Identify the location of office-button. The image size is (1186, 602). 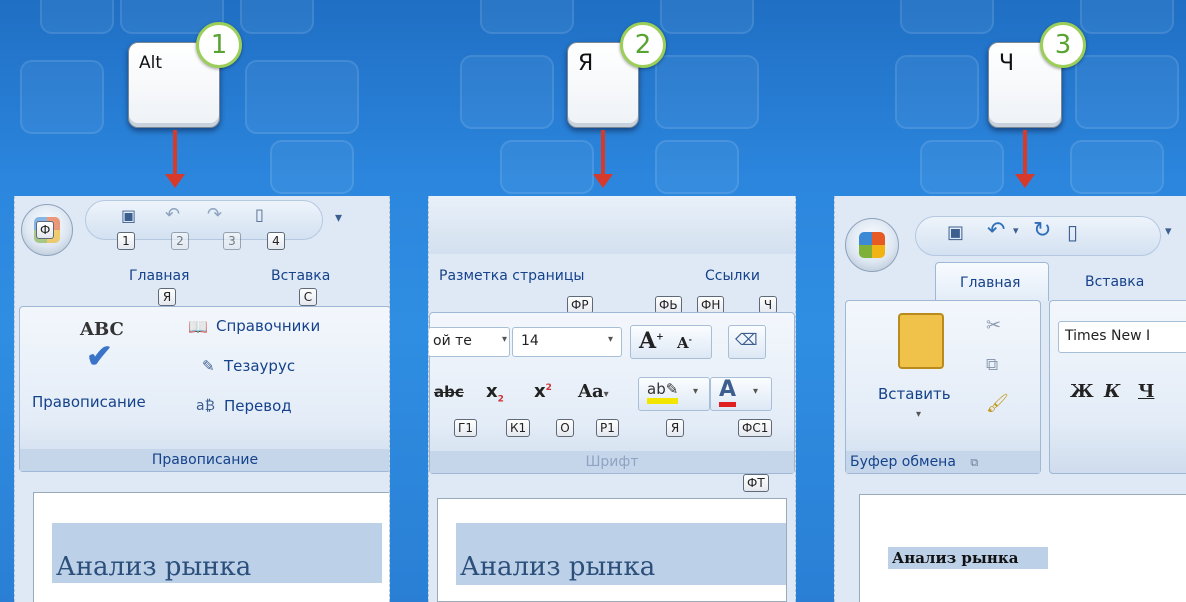
(872, 245).